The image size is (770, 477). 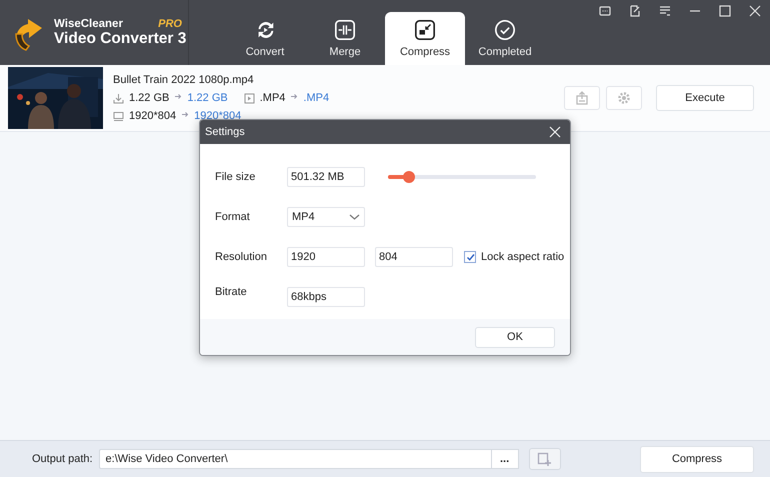 What do you see at coordinates (249, 98) in the screenshot?
I see `video-file-icon` at bounding box center [249, 98].